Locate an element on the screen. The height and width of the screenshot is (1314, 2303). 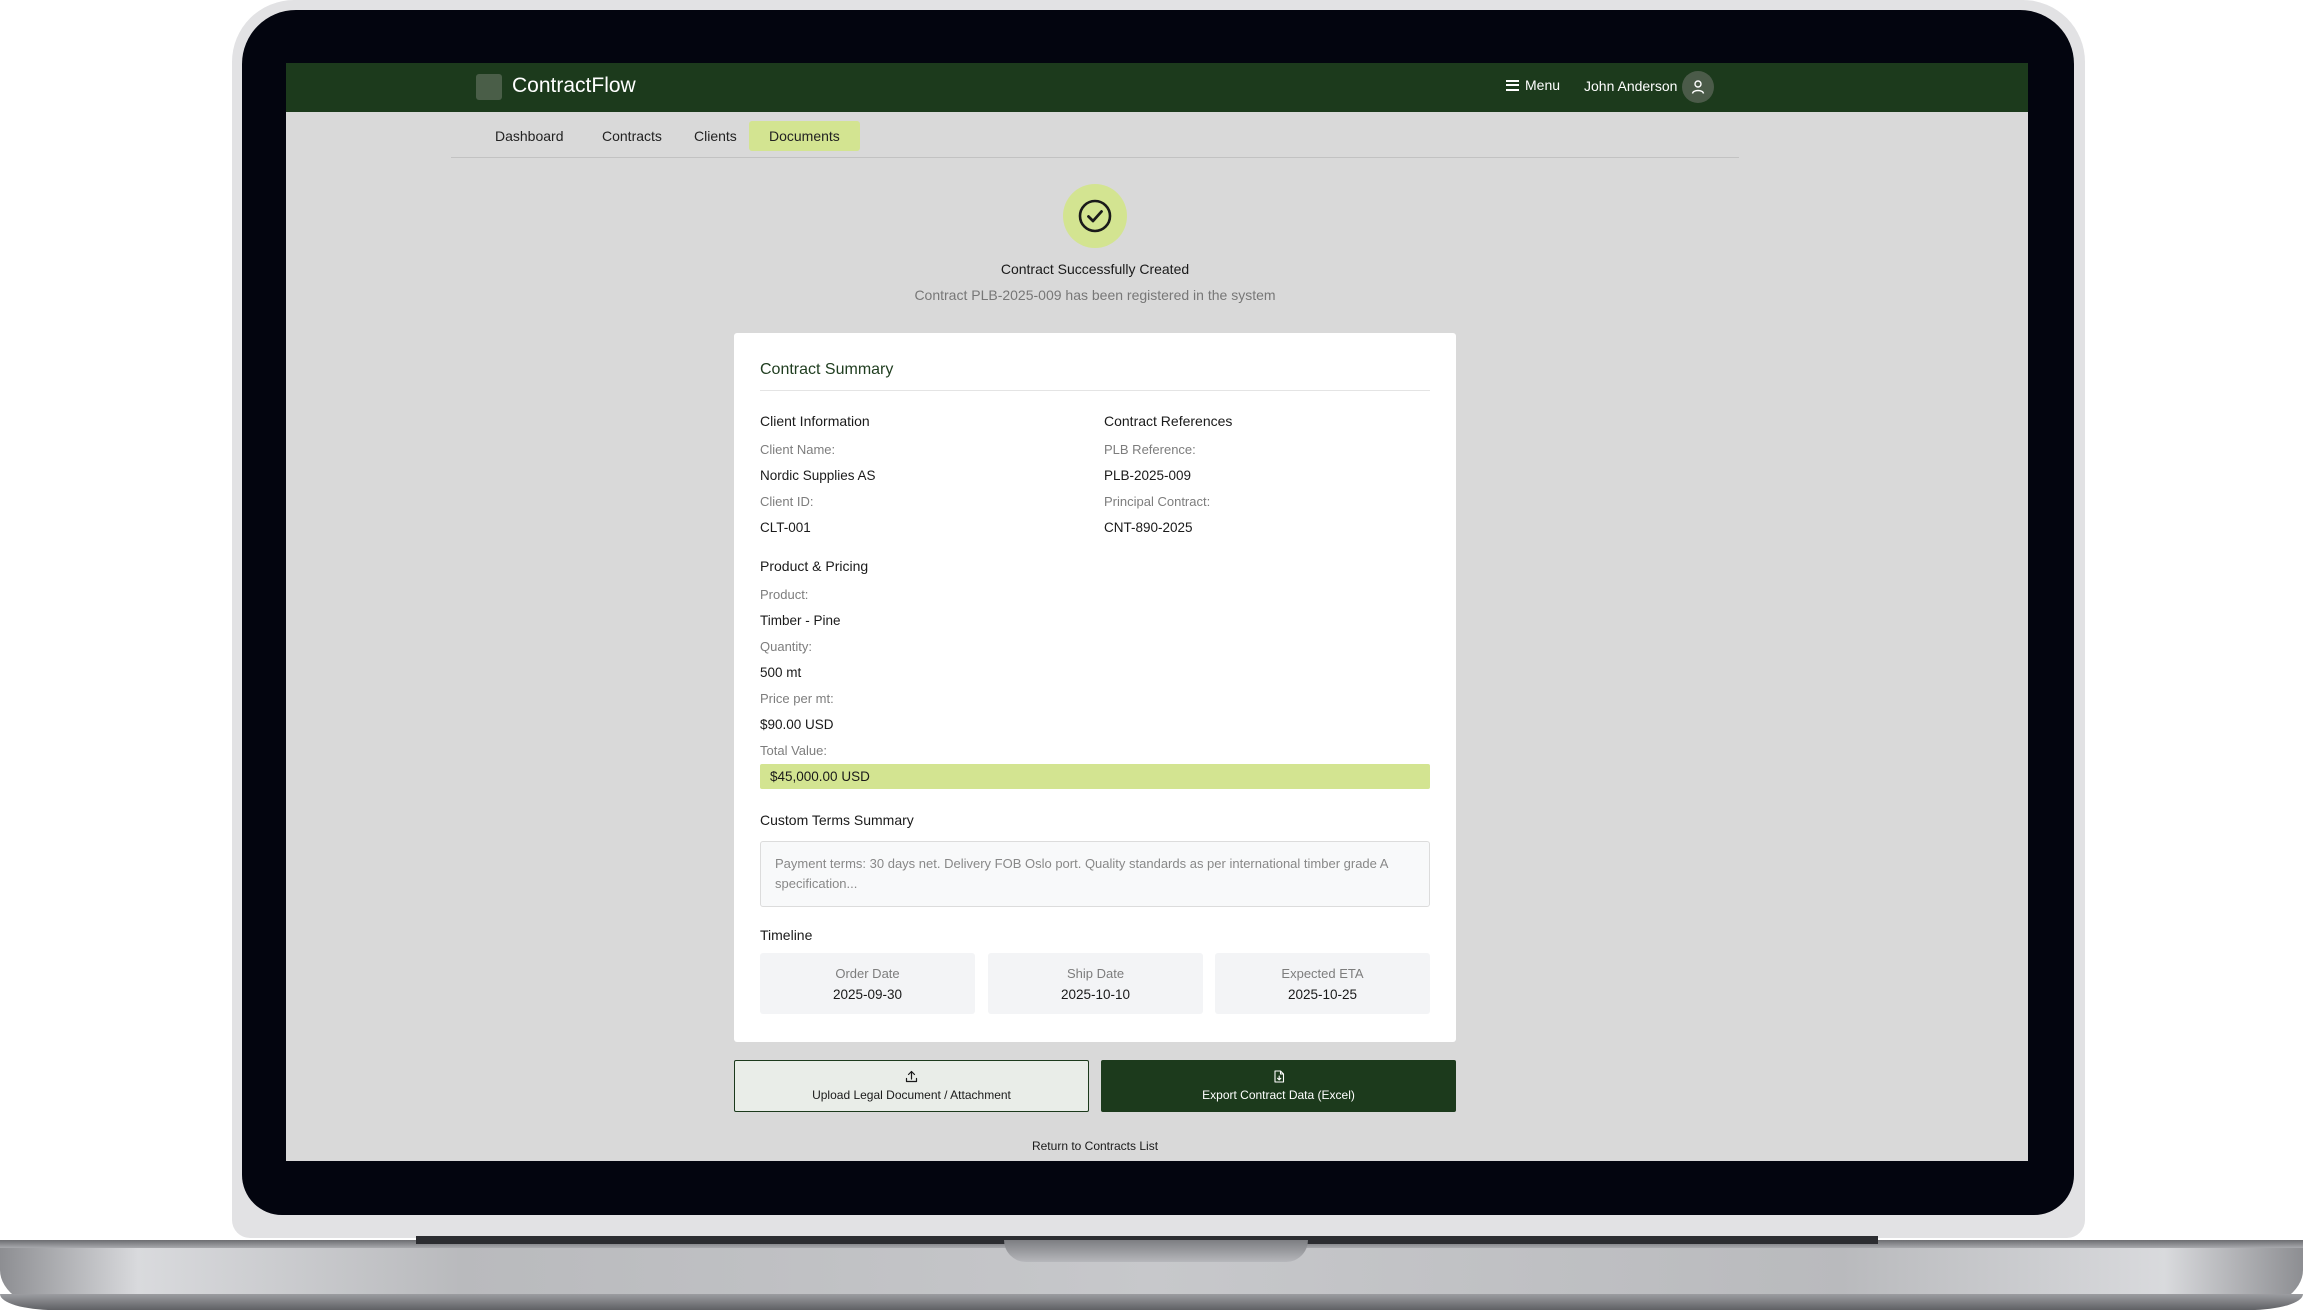
timeline-order-date: Order Date 2025-09-30 is located at coordinates (867, 983).